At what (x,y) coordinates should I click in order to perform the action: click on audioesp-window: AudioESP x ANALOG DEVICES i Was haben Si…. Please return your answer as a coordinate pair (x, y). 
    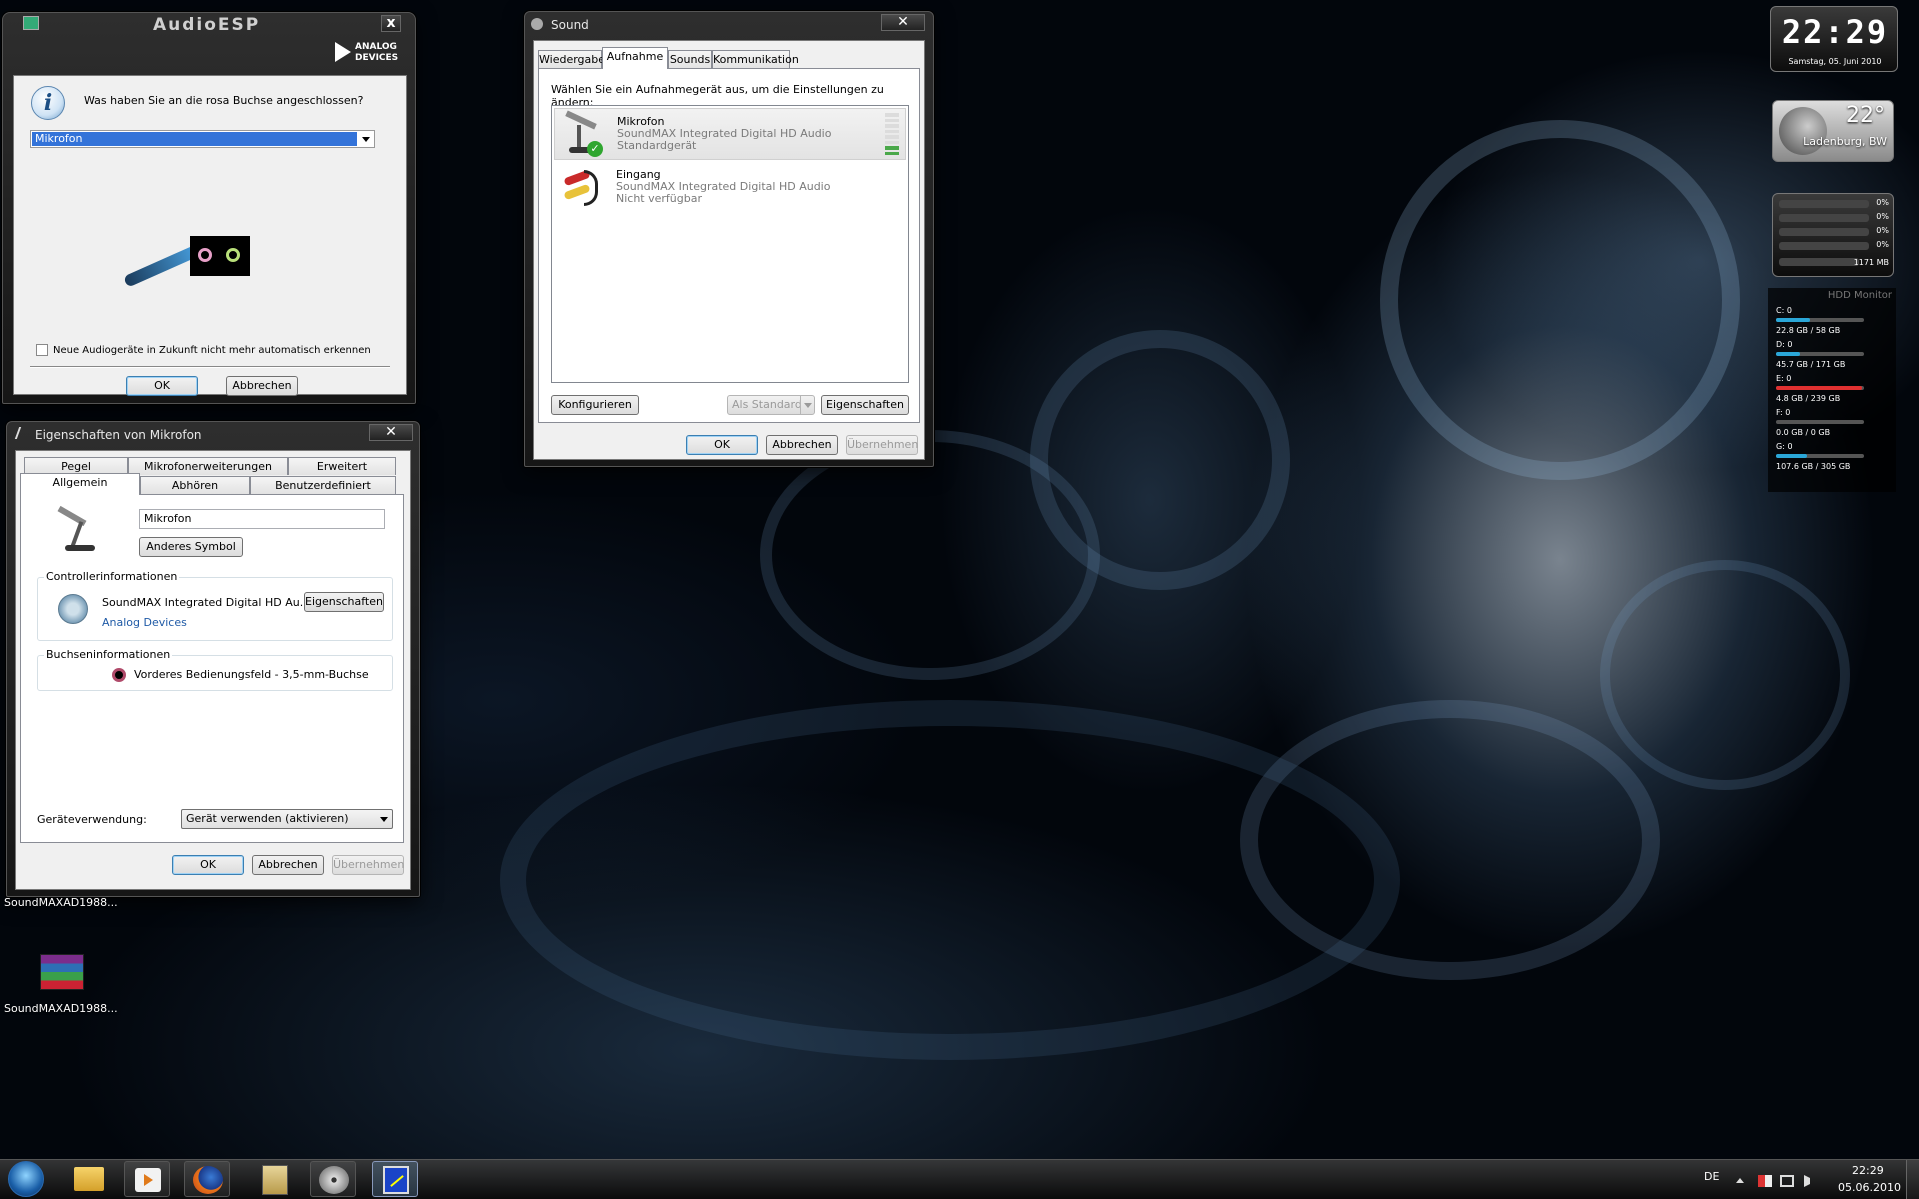
    Looking at the image, I should click on (209, 208).